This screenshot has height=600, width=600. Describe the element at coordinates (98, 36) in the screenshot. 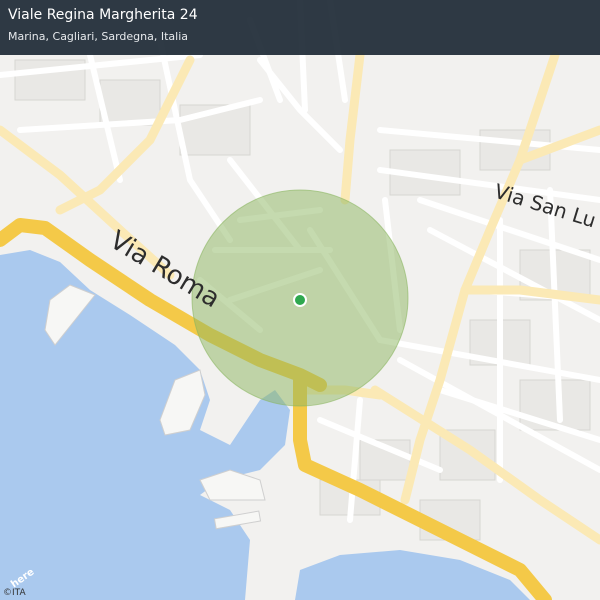

I see `address-subtitle: Marina, Cagliari, Sardegna, Italia` at that location.